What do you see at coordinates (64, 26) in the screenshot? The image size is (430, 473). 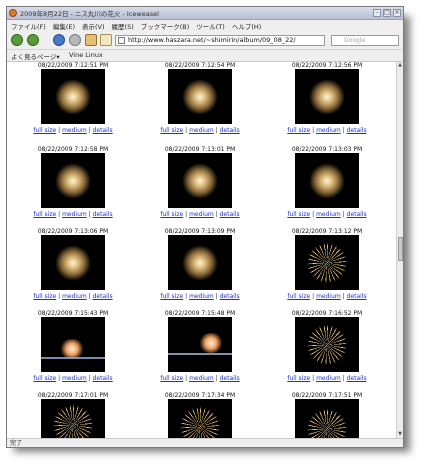 I see `menu-edit: 編集(E)` at bounding box center [64, 26].